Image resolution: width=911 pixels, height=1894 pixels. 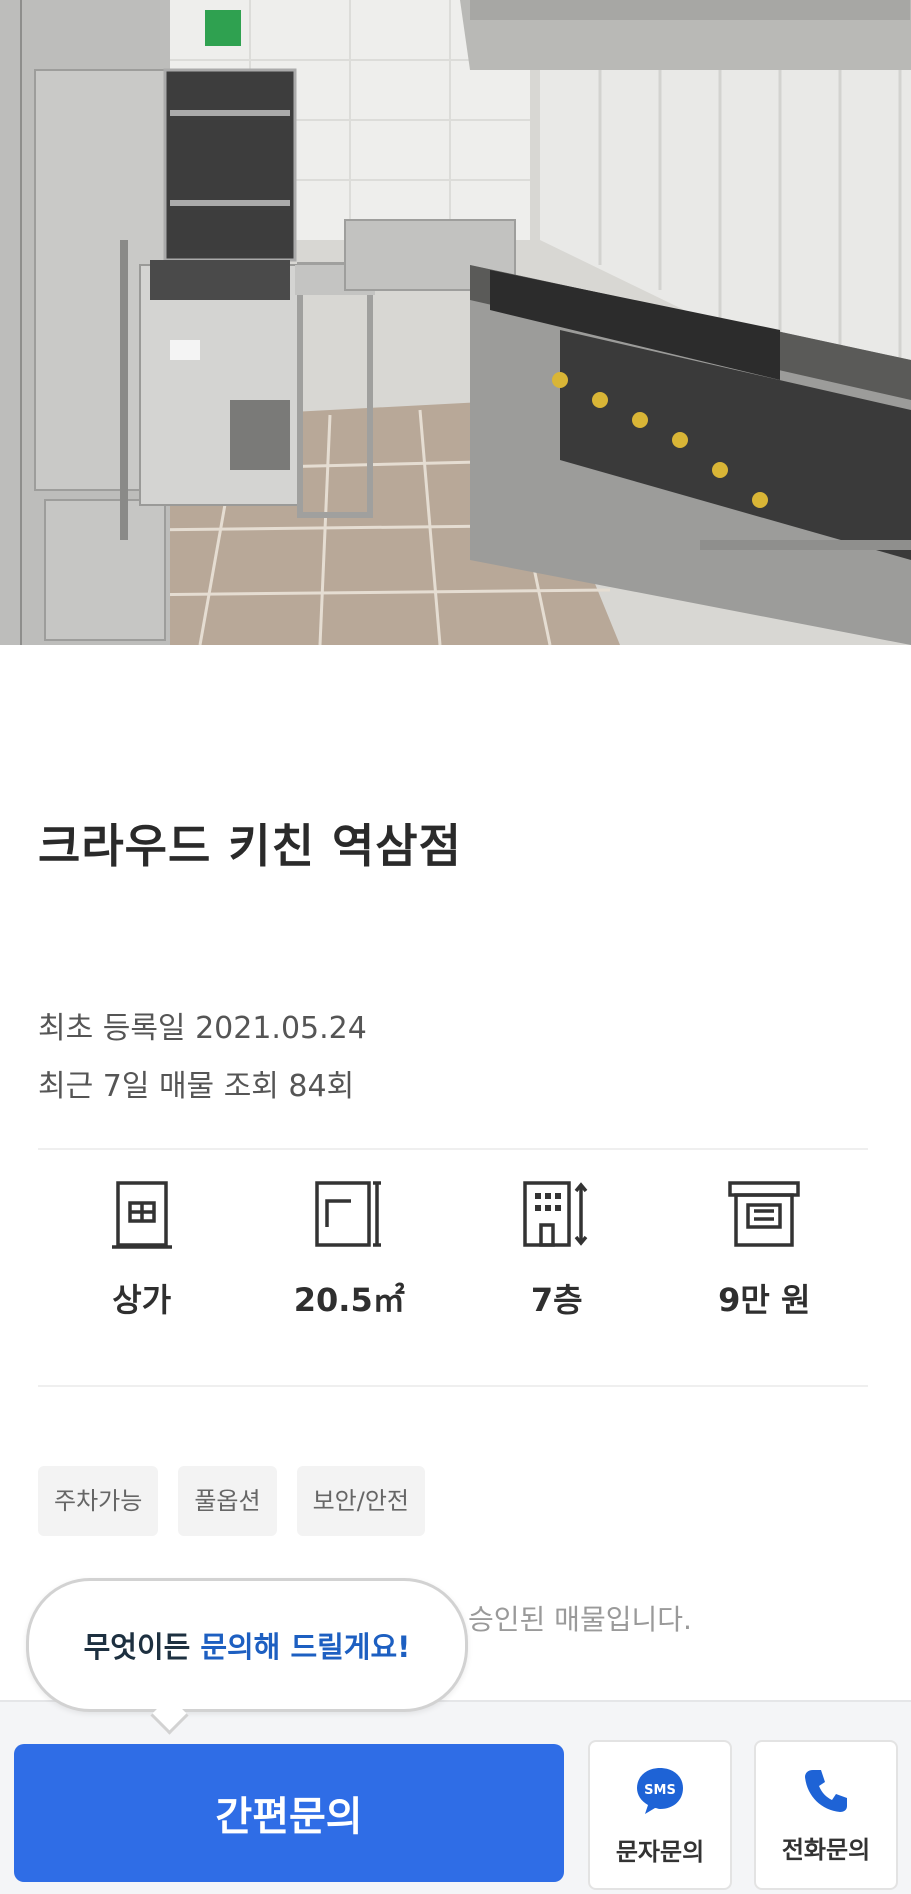 What do you see at coordinates (764, 1300) in the screenshot?
I see `spec-value: 9만 원` at bounding box center [764, 1300].